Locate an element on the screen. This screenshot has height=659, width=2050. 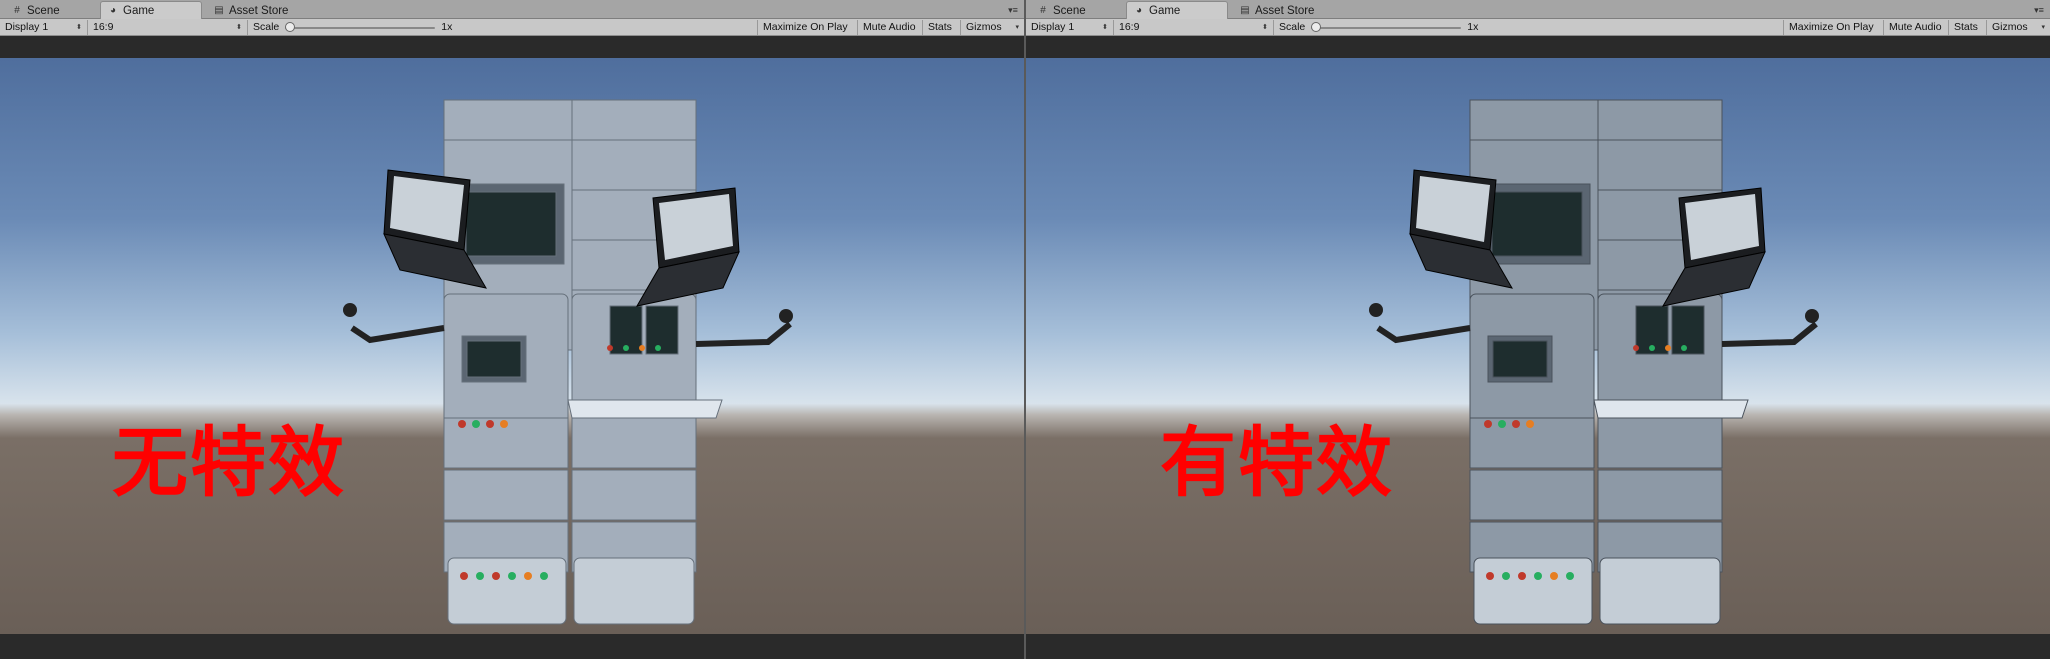
keyboard-shelf is located at coordinates (645, 409).